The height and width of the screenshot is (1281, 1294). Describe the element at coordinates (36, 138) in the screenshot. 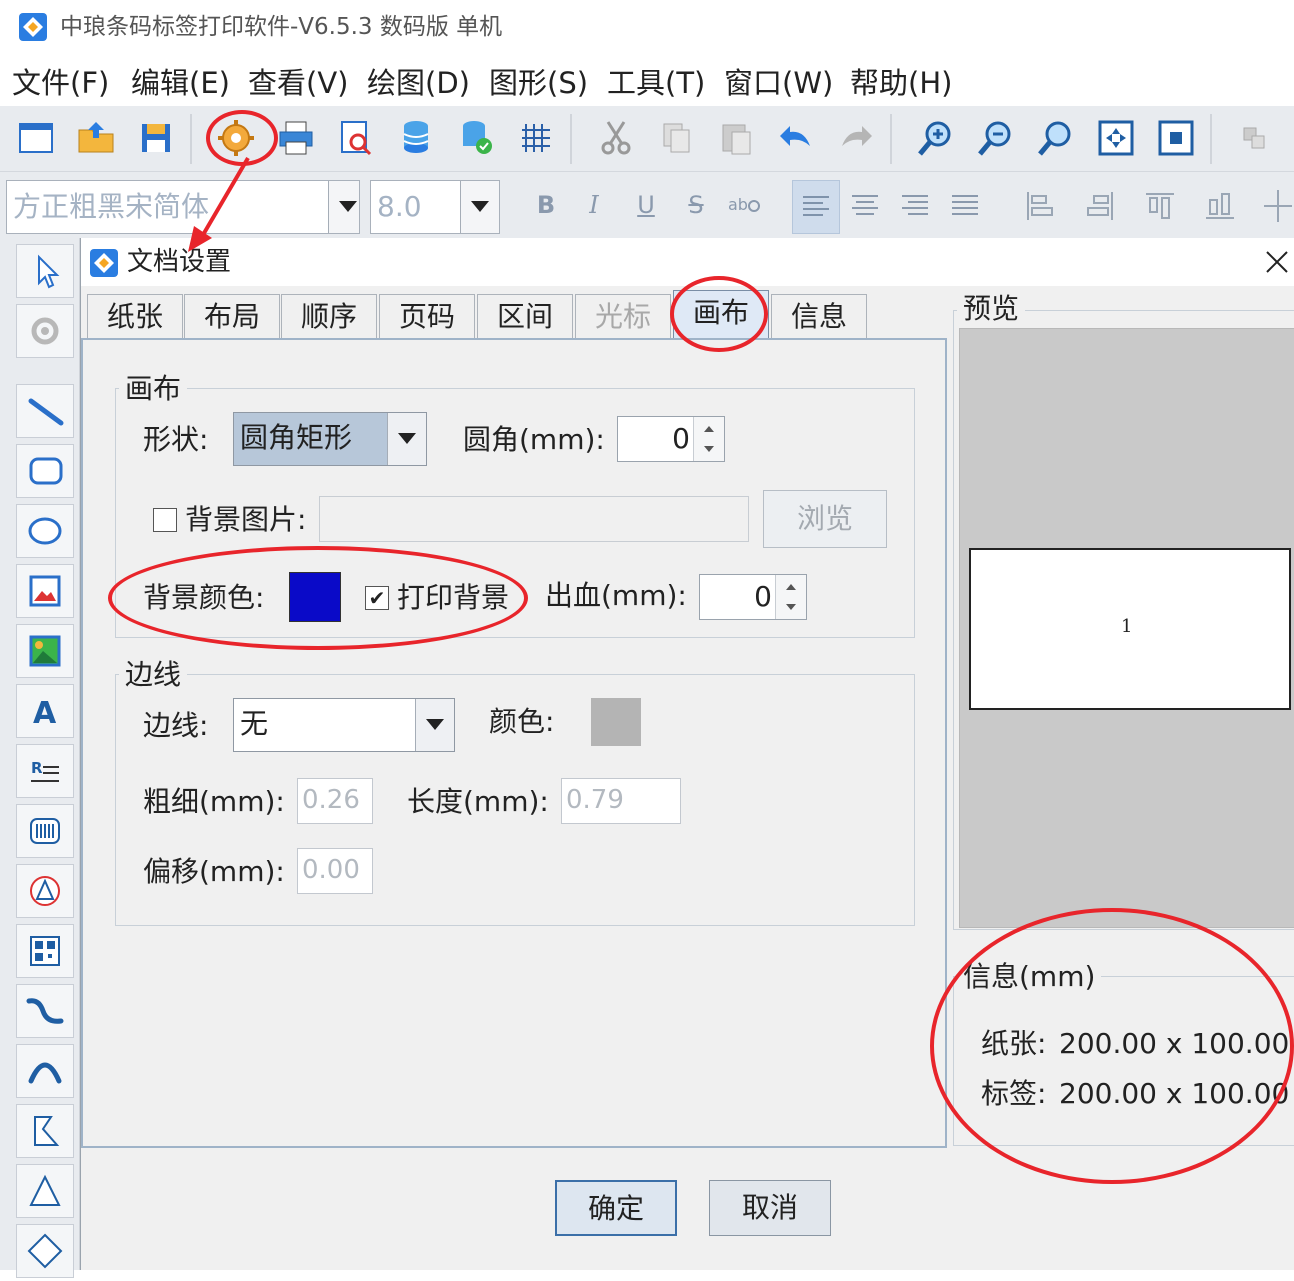

I see `new-document-icon` at that location.